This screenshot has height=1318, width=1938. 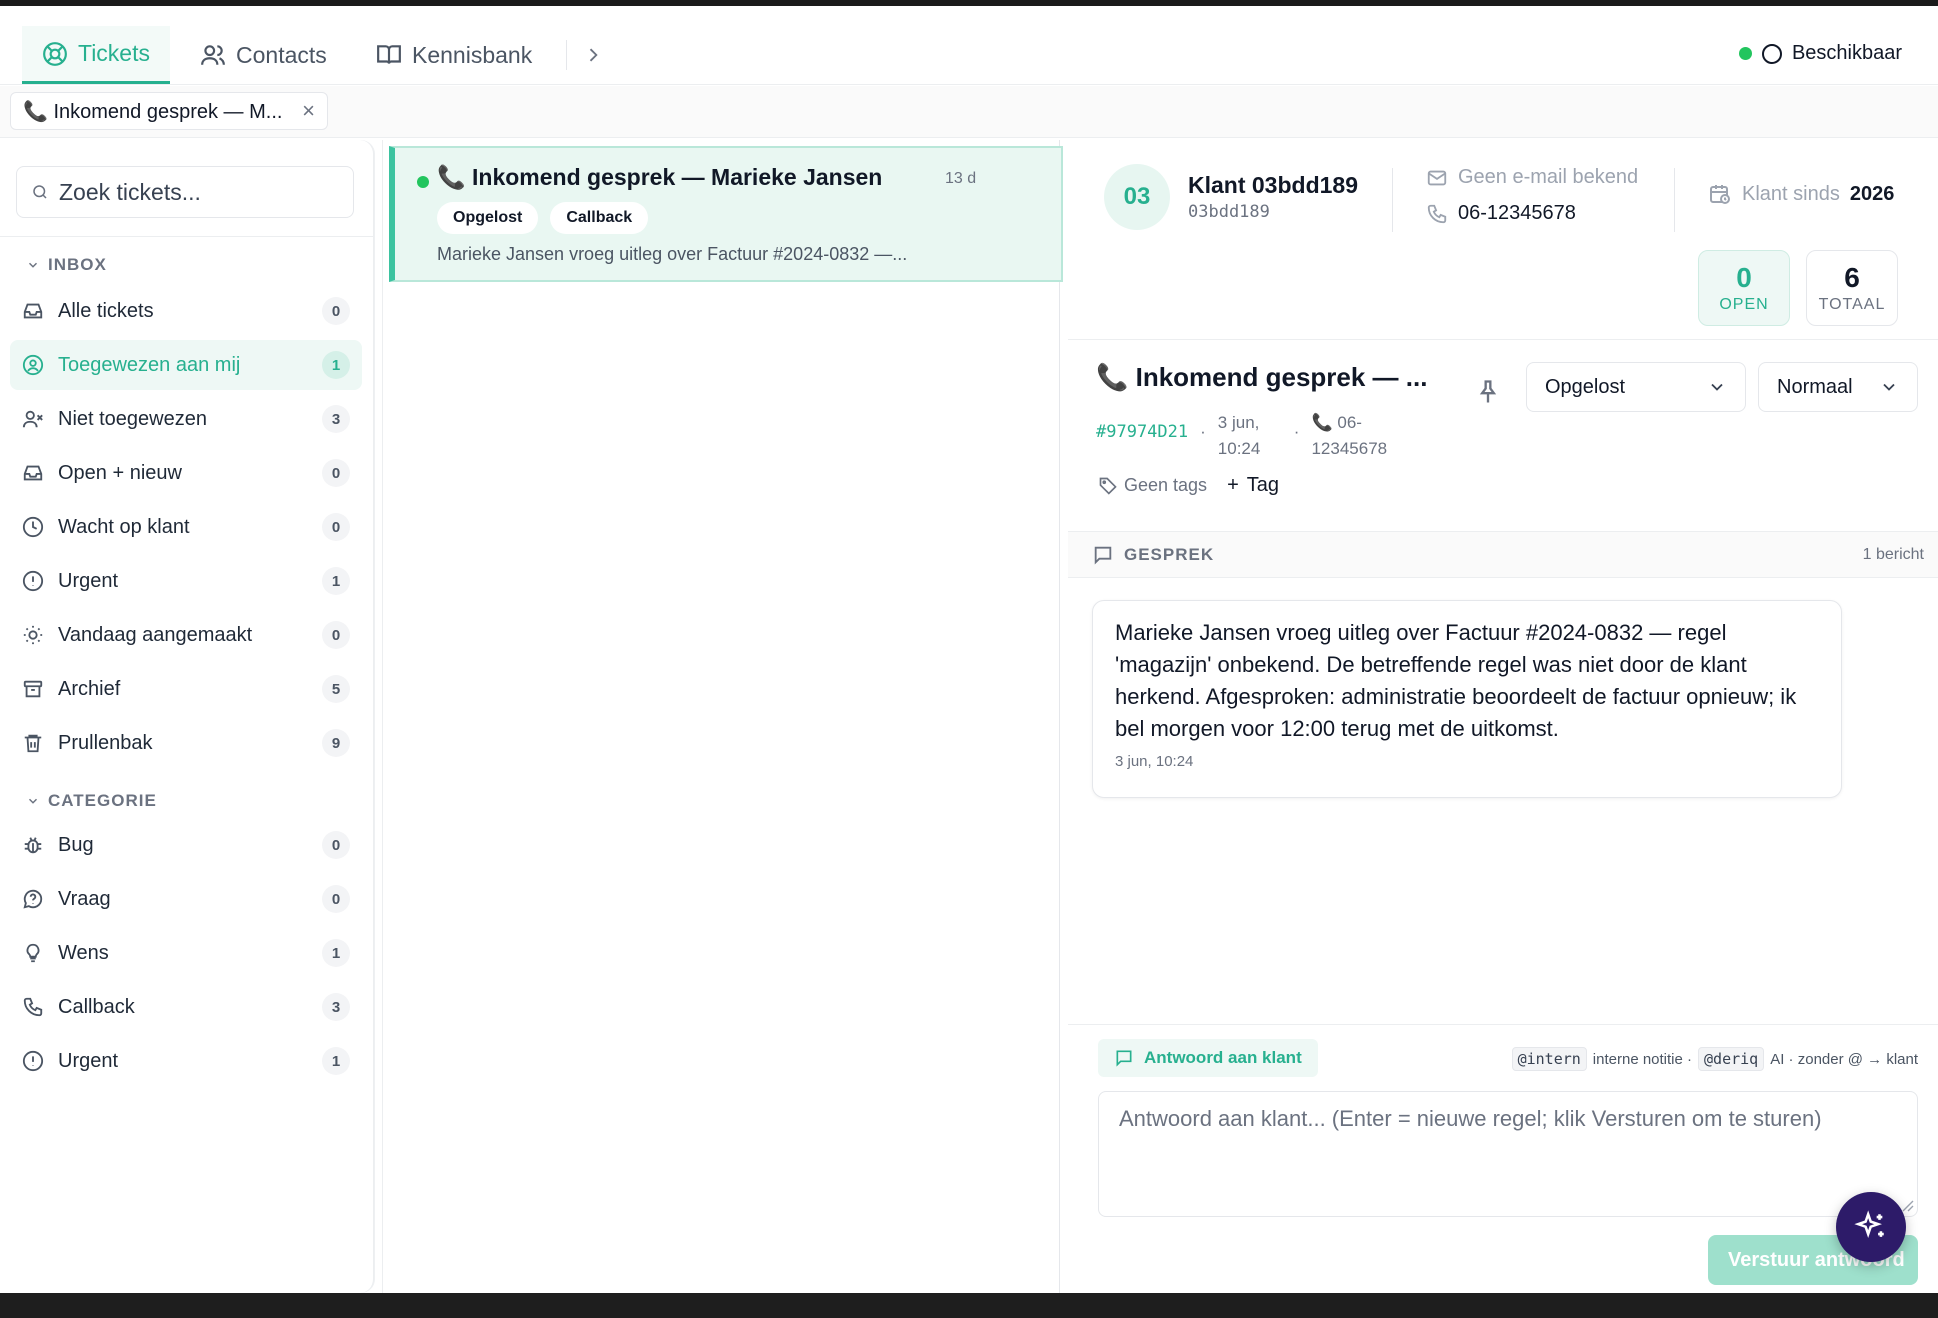 I want to click on header-divider, so click(x=1392, y=200).